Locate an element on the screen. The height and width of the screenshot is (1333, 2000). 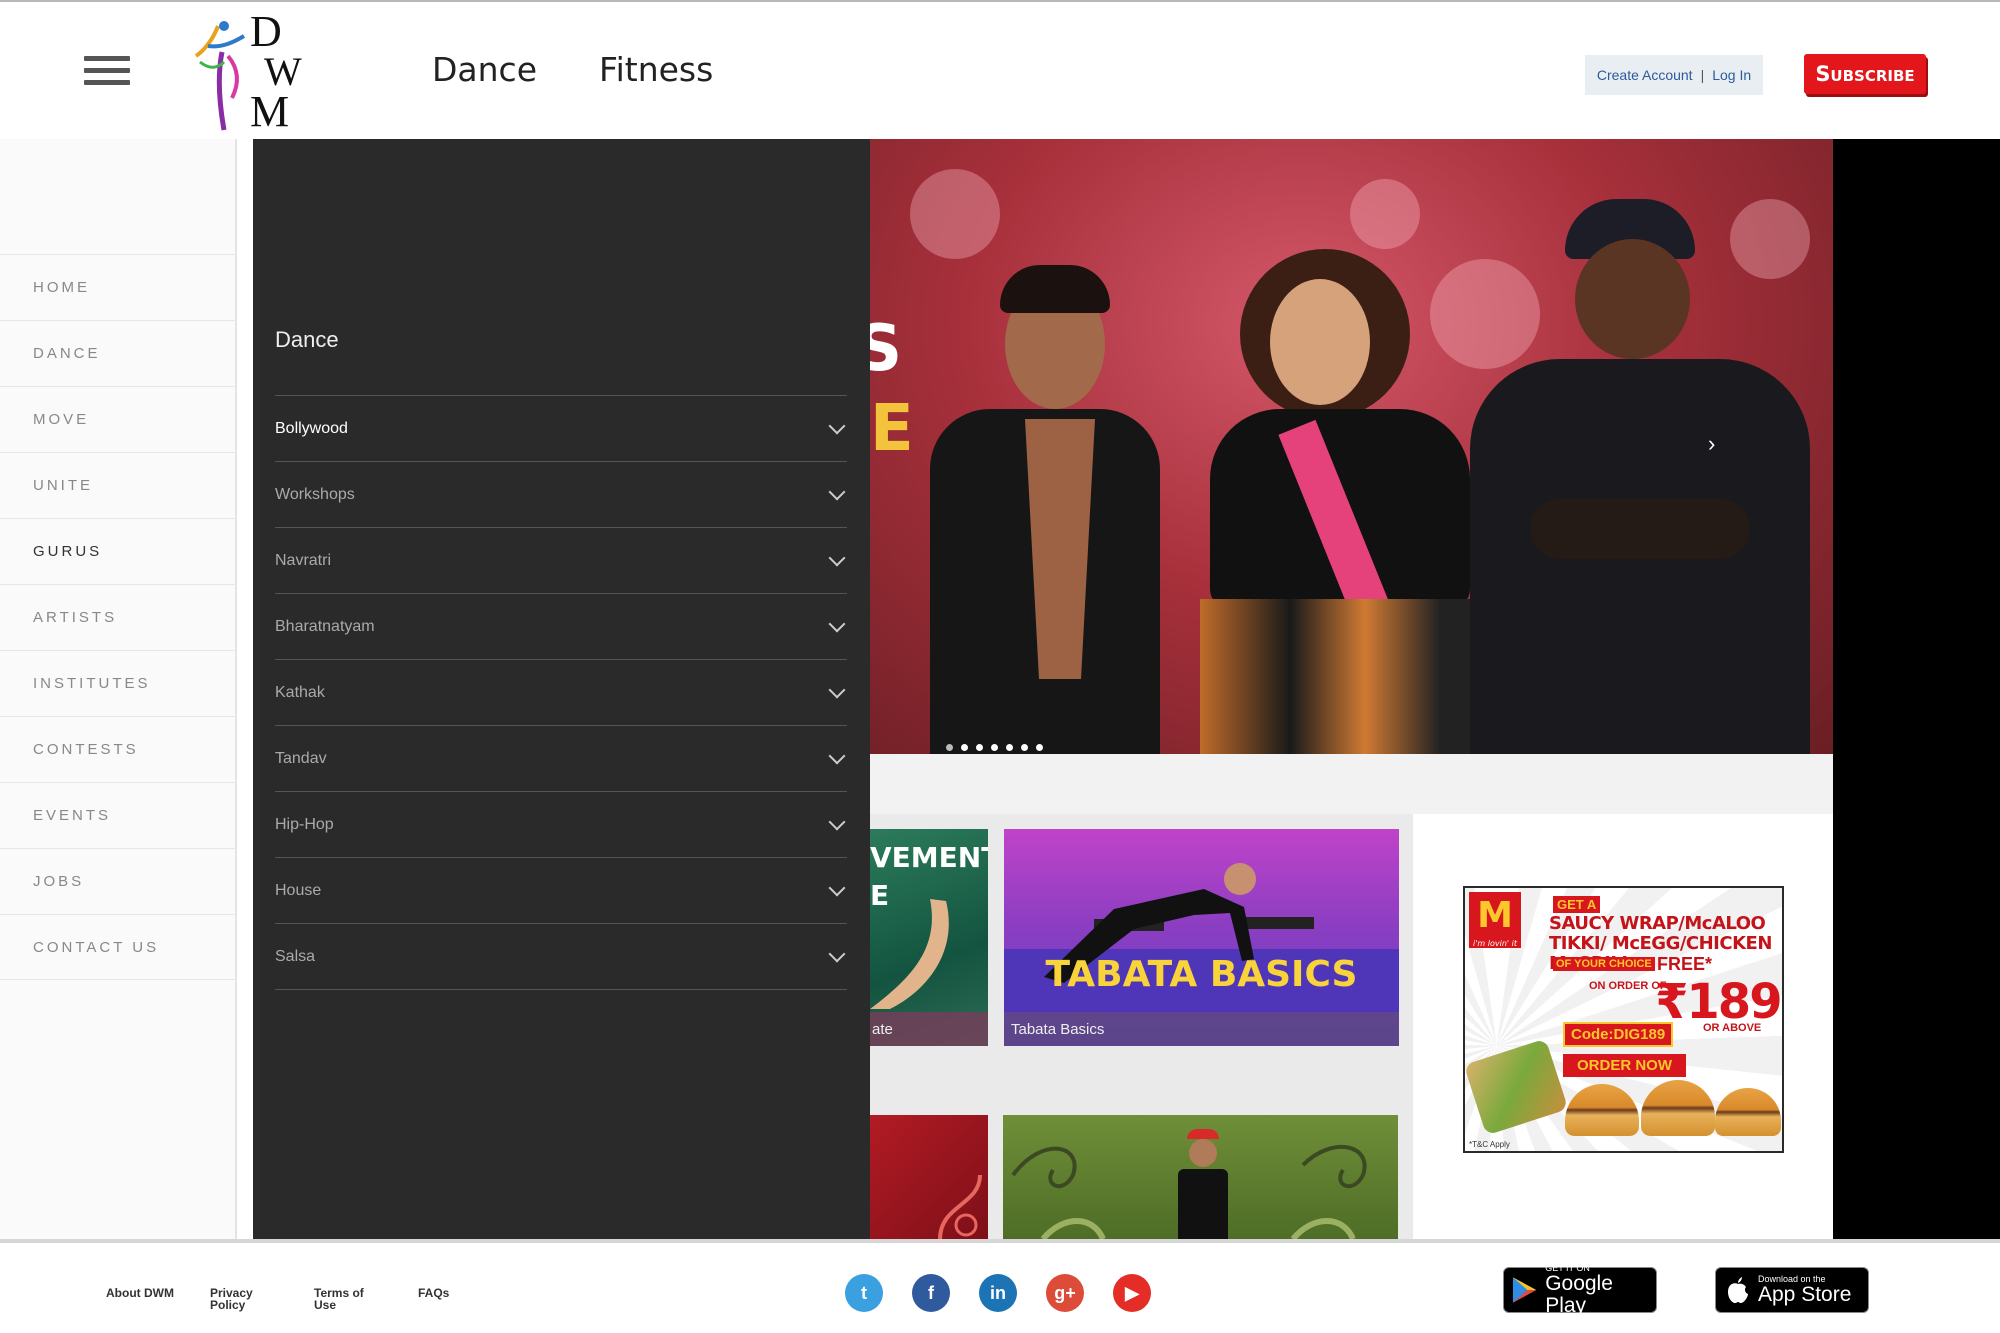
youtube-icon: ▶ is located at coordinates (1132, 1293).